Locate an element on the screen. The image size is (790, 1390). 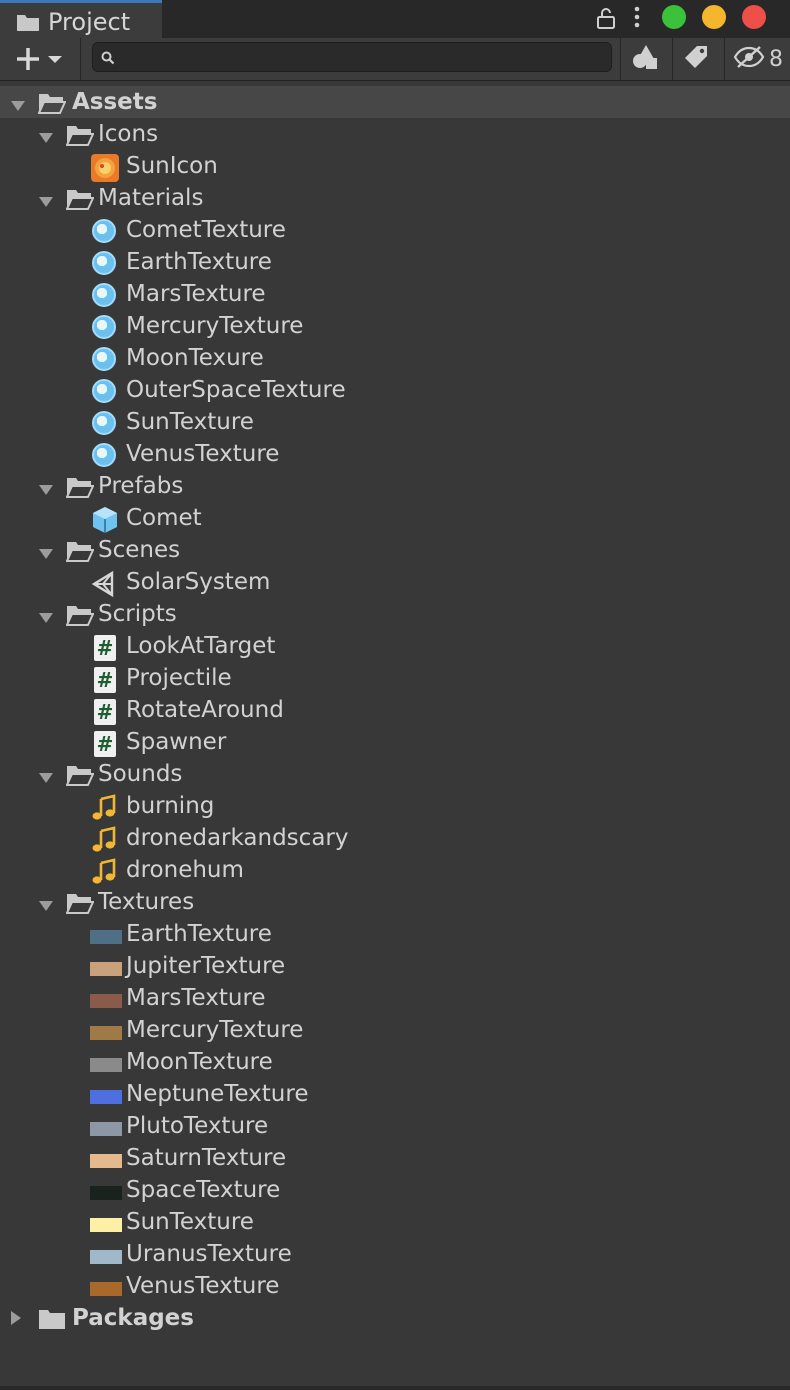
tree-asset-row: Comet is located at coordinates (395, 518).